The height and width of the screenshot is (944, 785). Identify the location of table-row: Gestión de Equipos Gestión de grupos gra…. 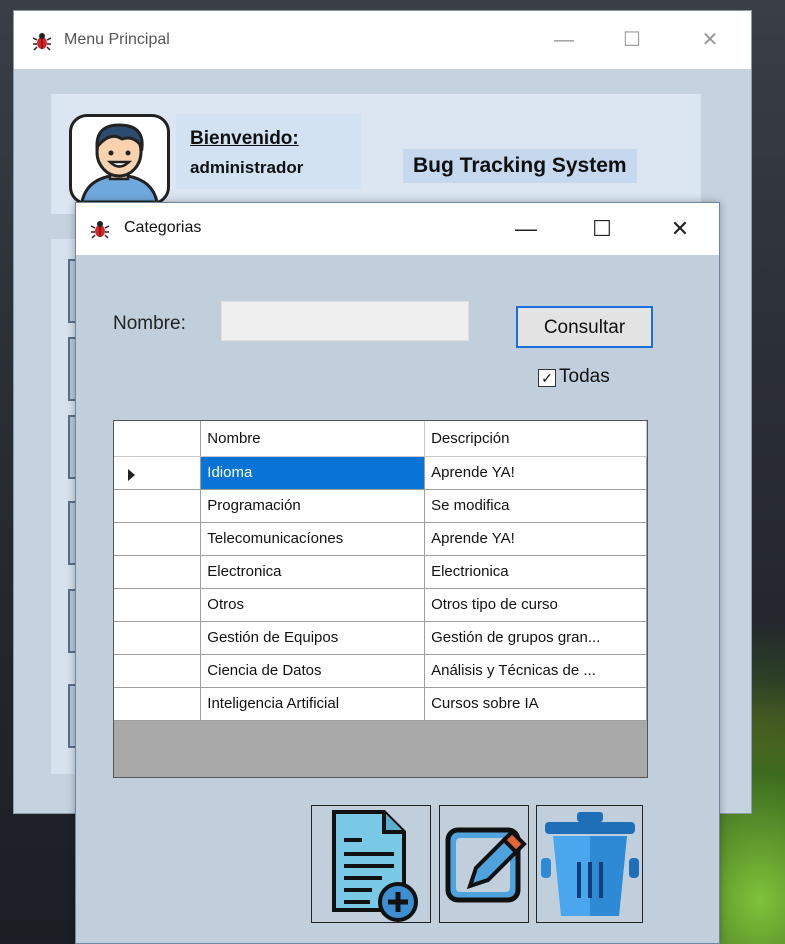
(380, 638).